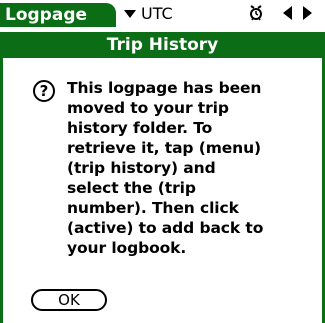 The height and width of the screenshot is (323, 325). I want to click on dropdown-triangle-icon, so click(130, 14).